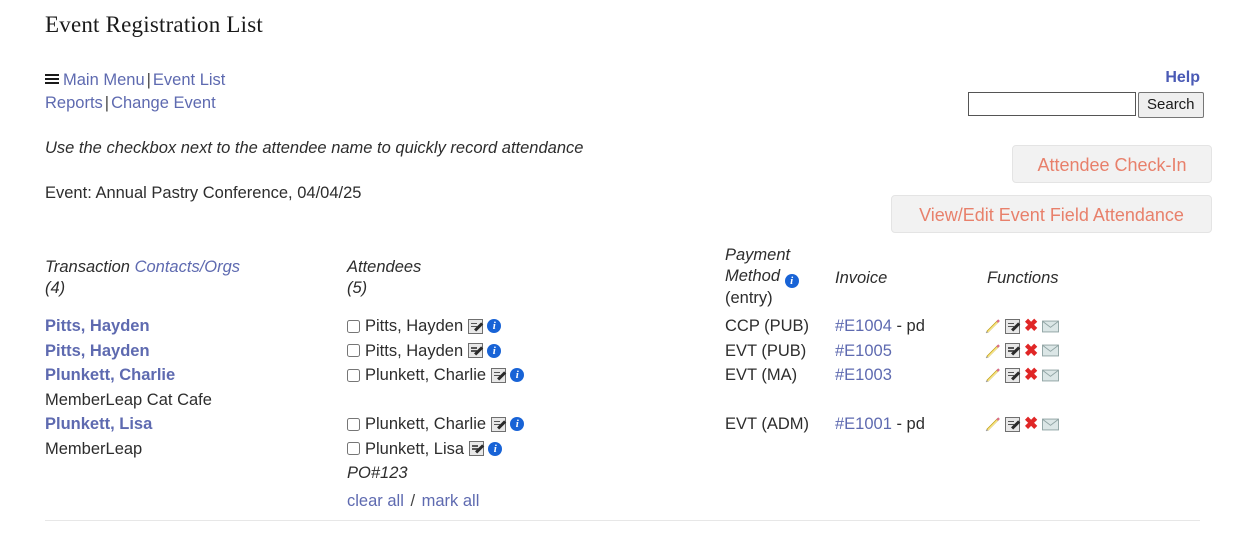 The image size is (1243, 556). What do you see at coordinates (1022, 375) in the screenshot?
I see `functions-column: ✖ ✖ ✖ ✖` at bounding box center [1022, 375].